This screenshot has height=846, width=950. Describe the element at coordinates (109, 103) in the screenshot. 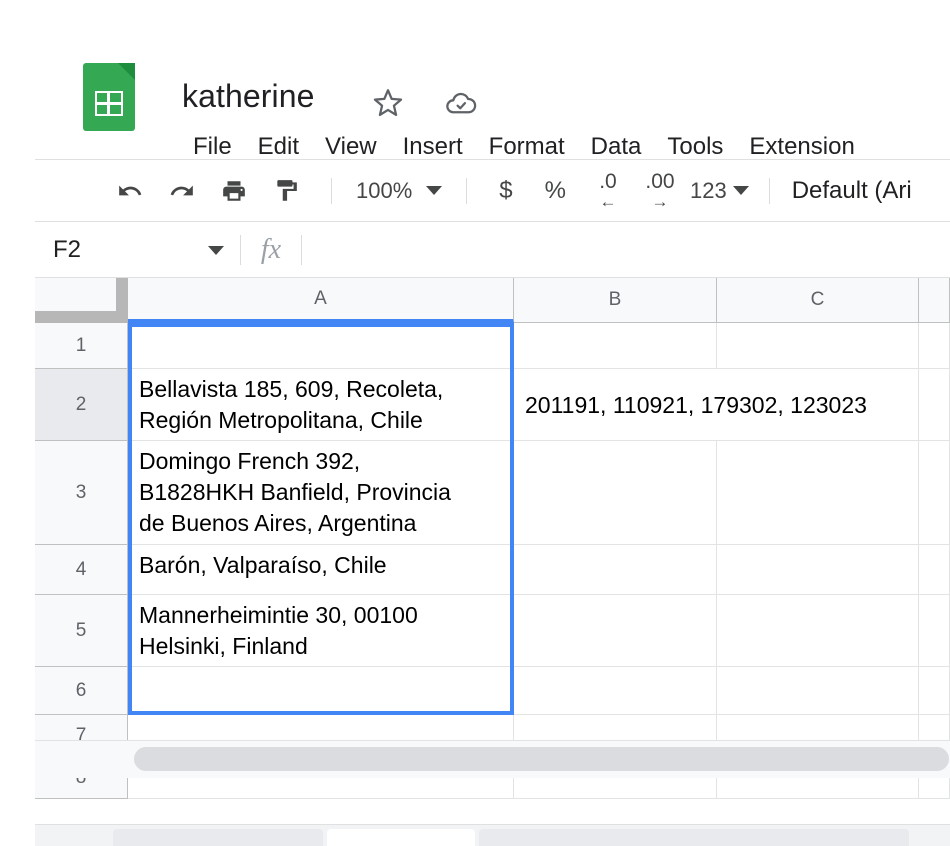

I see `logo-grid-glyph` at that location.